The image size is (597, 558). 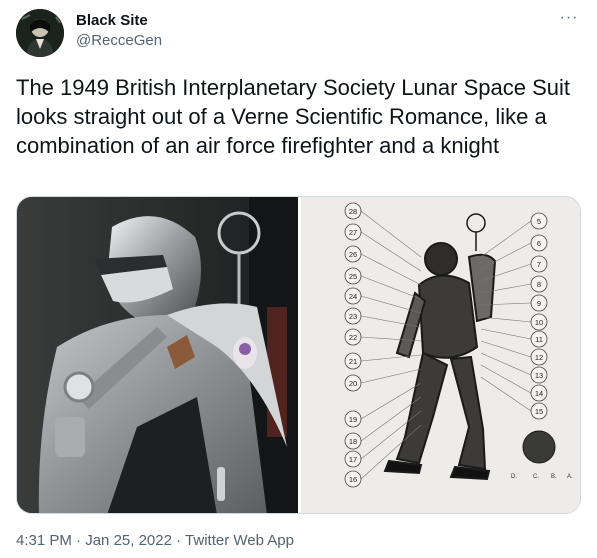 What do you see at coordinates (539, 357) in the screenshot?
I see `callout-label: 12` at bounding box center [539, 357].